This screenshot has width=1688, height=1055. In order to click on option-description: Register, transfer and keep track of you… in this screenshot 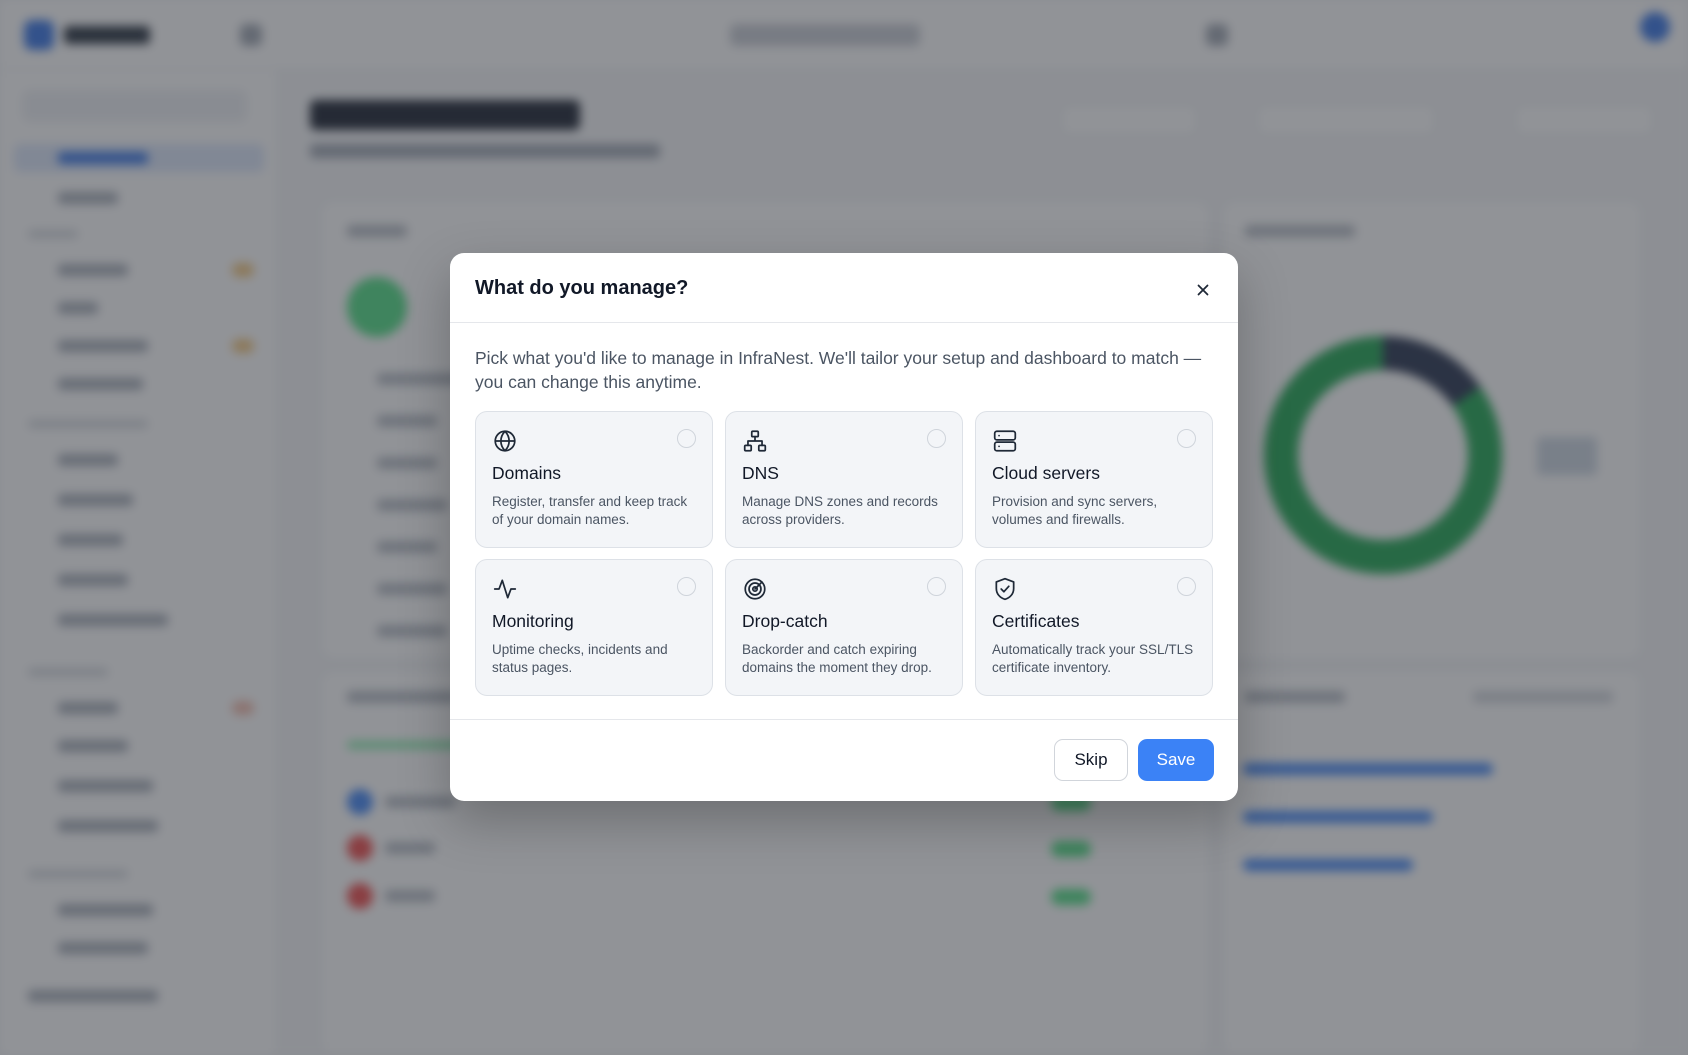, I will do `click(590, 510)`.